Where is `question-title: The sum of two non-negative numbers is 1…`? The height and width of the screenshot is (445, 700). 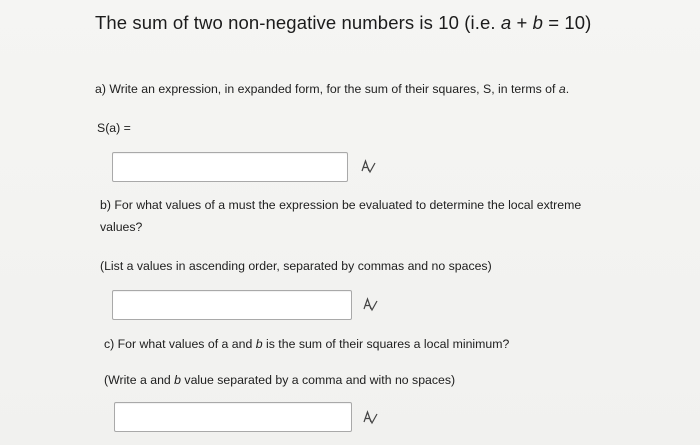
question-title: The sum of two non-negative numbers is 1… is located at coordinates (343, 22).